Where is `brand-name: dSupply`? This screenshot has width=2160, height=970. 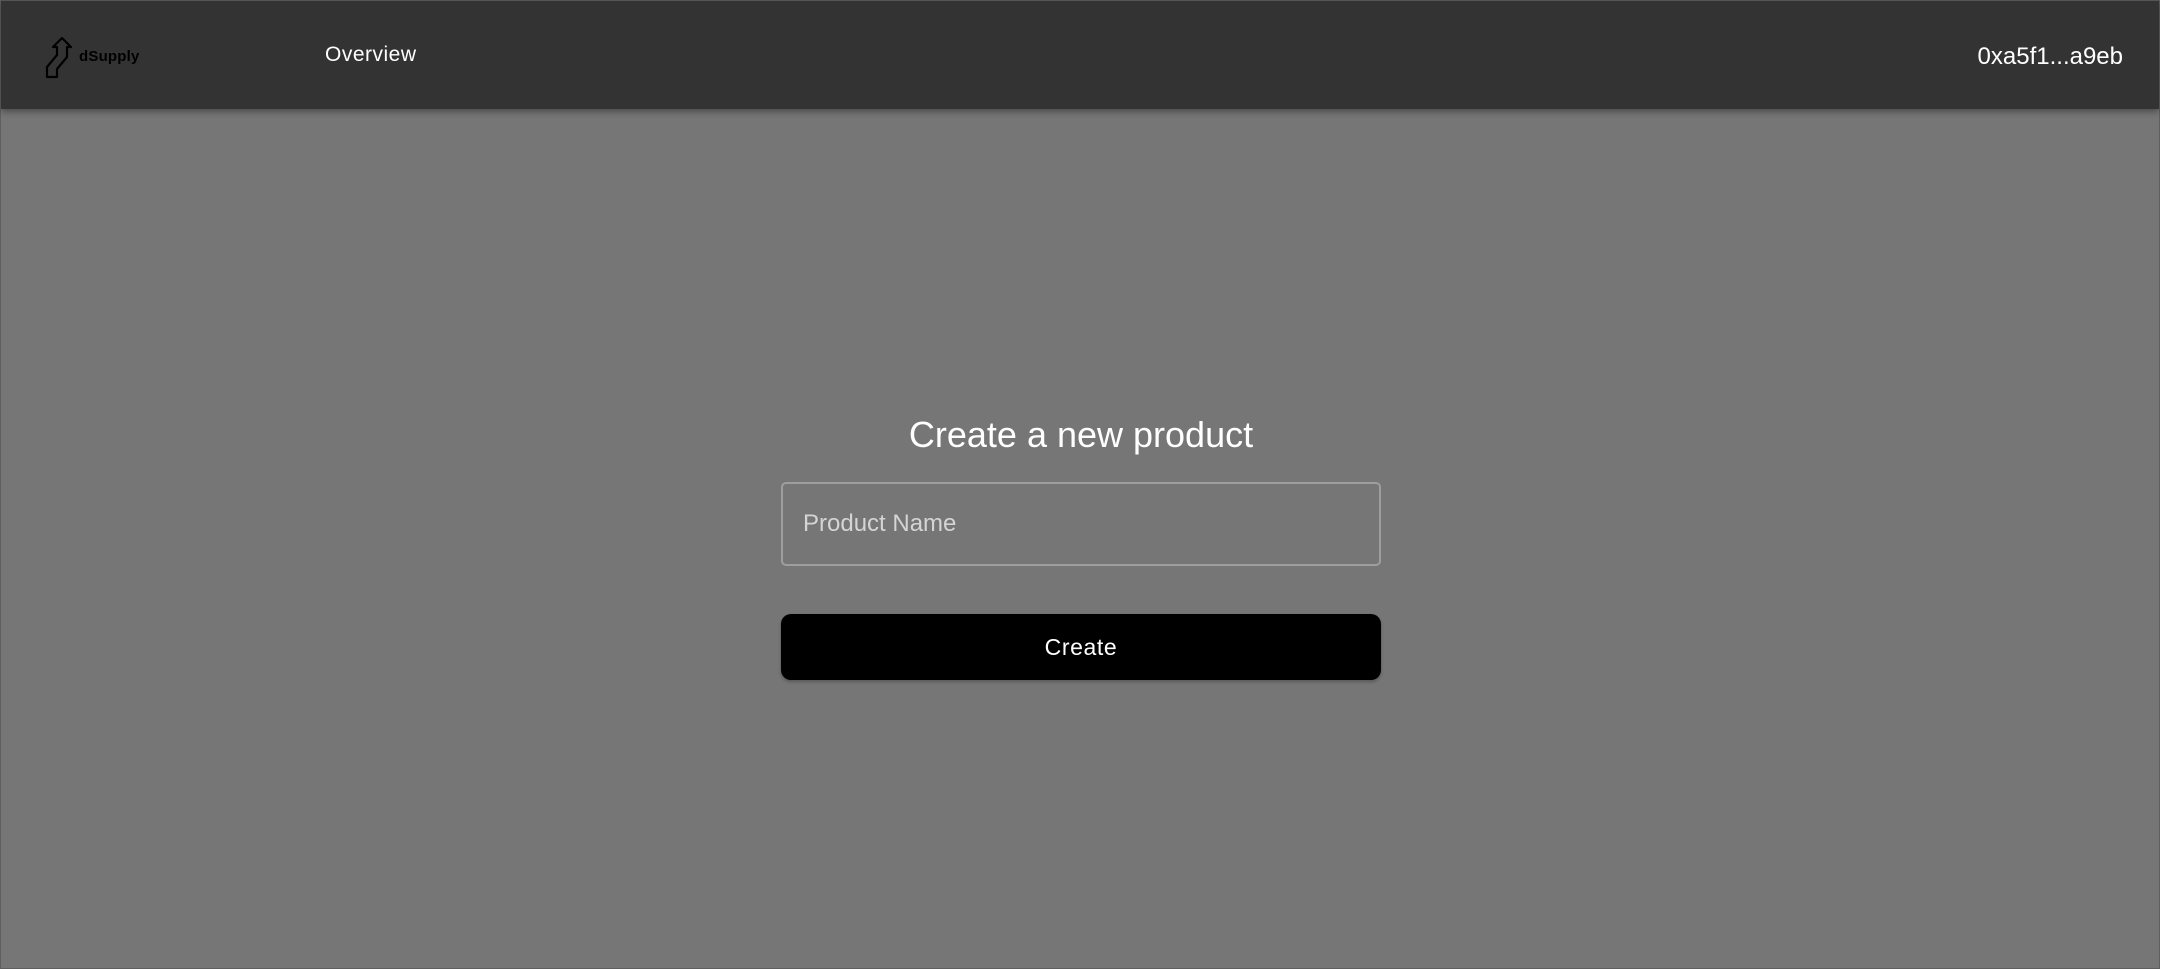
brand-name: dSupply is located at coordinates (109, 56).